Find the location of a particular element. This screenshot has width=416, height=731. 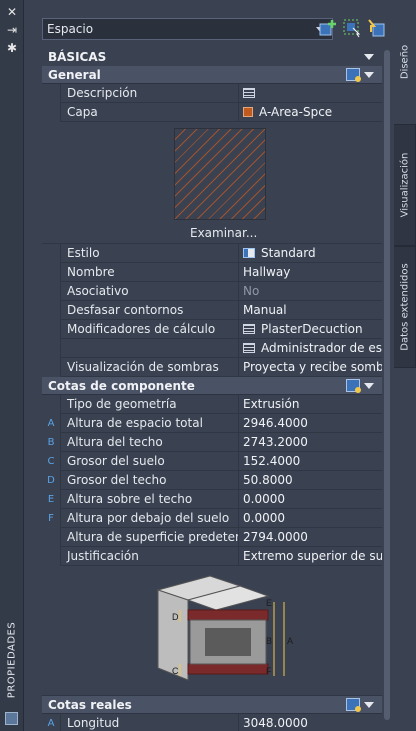

property-row-grosor-suelo: C Grosor del suelo 152.4000 is located at coordinates (212, 461).